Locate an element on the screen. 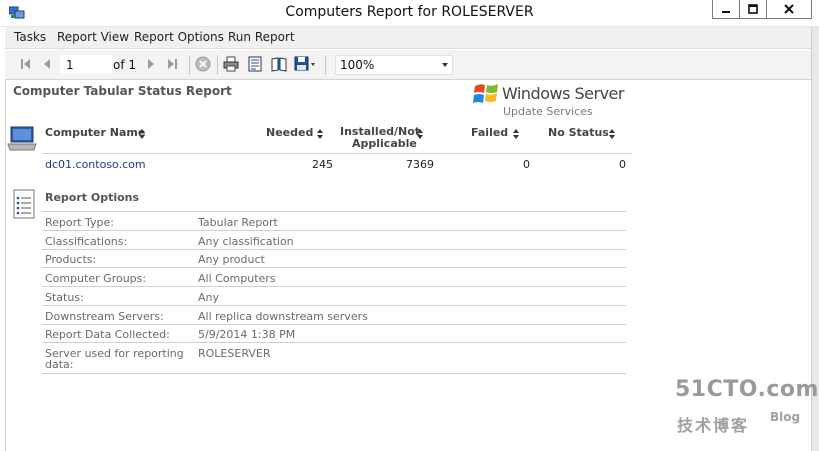 The image size is (819, 451). windows-flag-icon is located at coordinates (485, 93).